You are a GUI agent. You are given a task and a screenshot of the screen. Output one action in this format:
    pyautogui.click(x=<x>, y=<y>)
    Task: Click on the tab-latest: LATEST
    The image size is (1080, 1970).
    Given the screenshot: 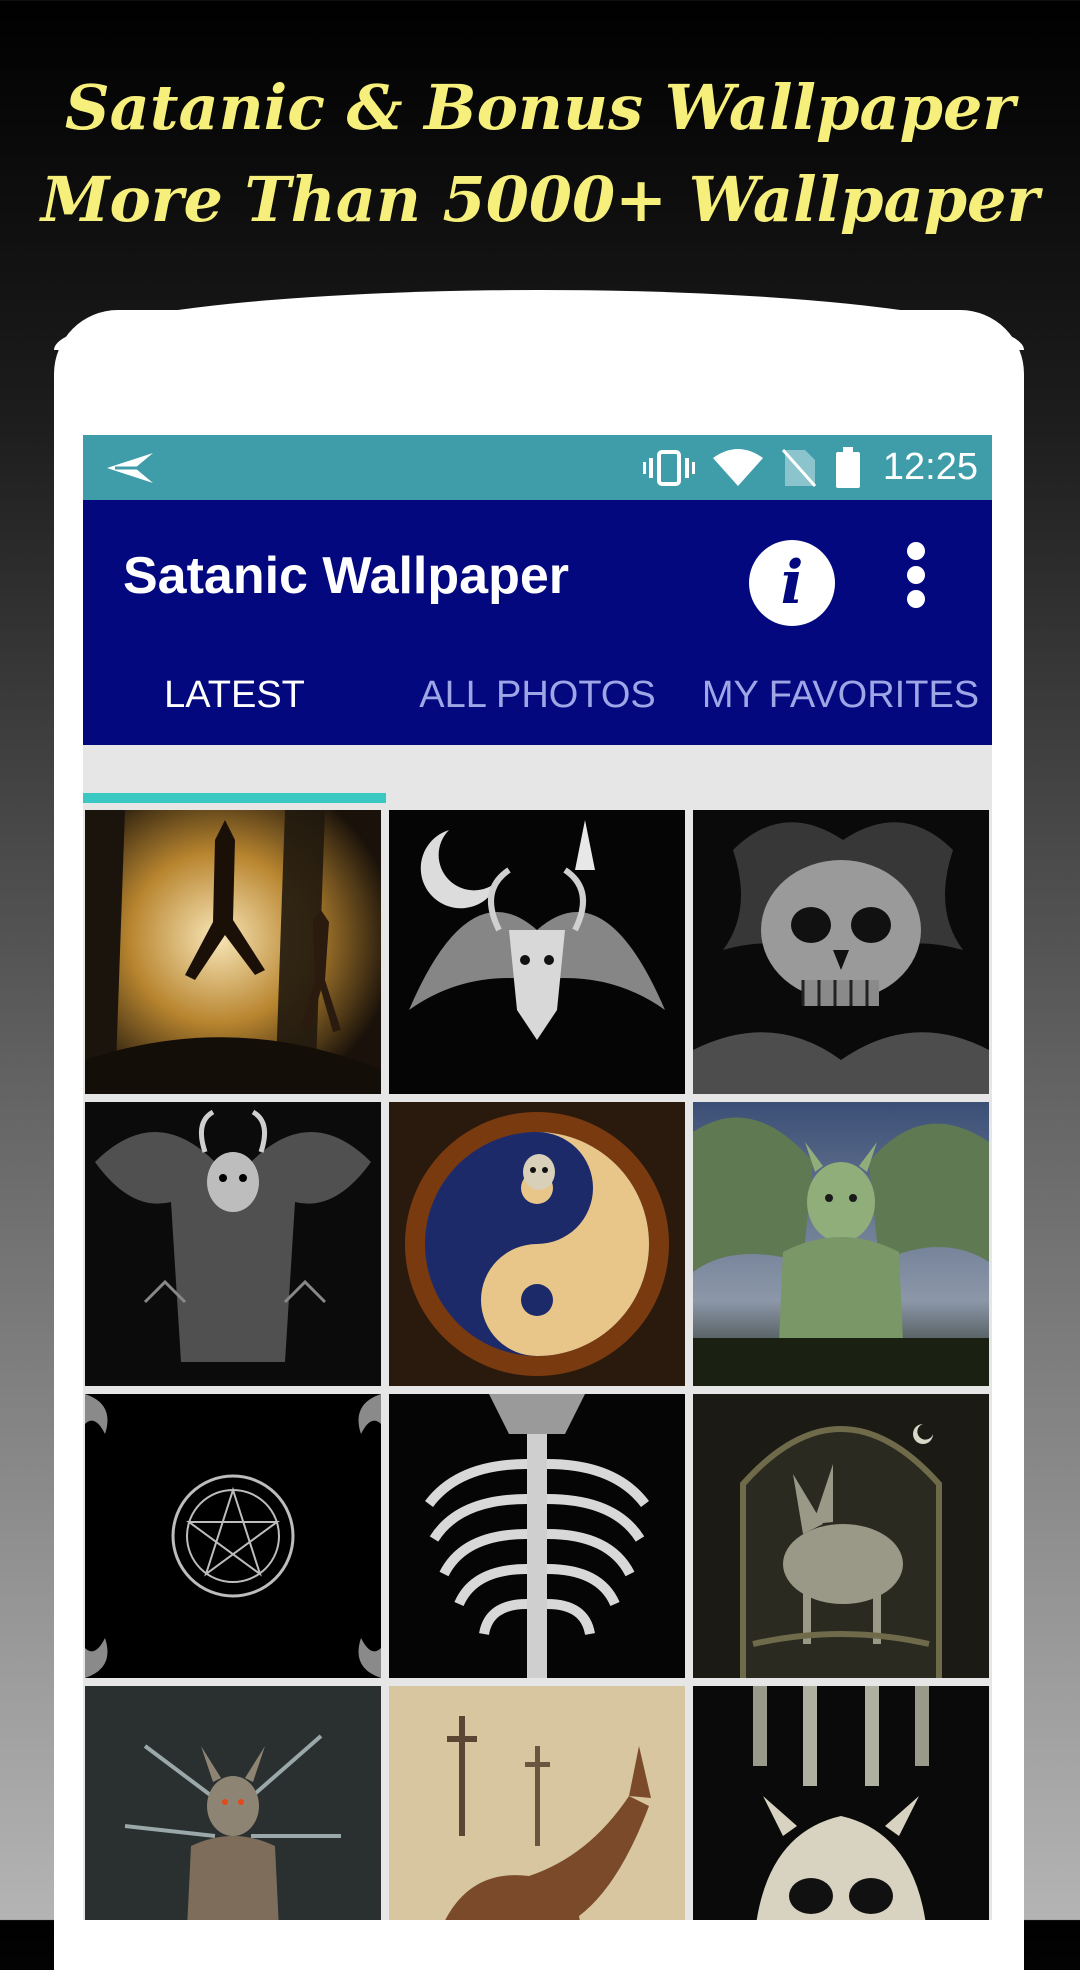 What is the action you would take?
    pyautogui.click(x=234, y=700)
    